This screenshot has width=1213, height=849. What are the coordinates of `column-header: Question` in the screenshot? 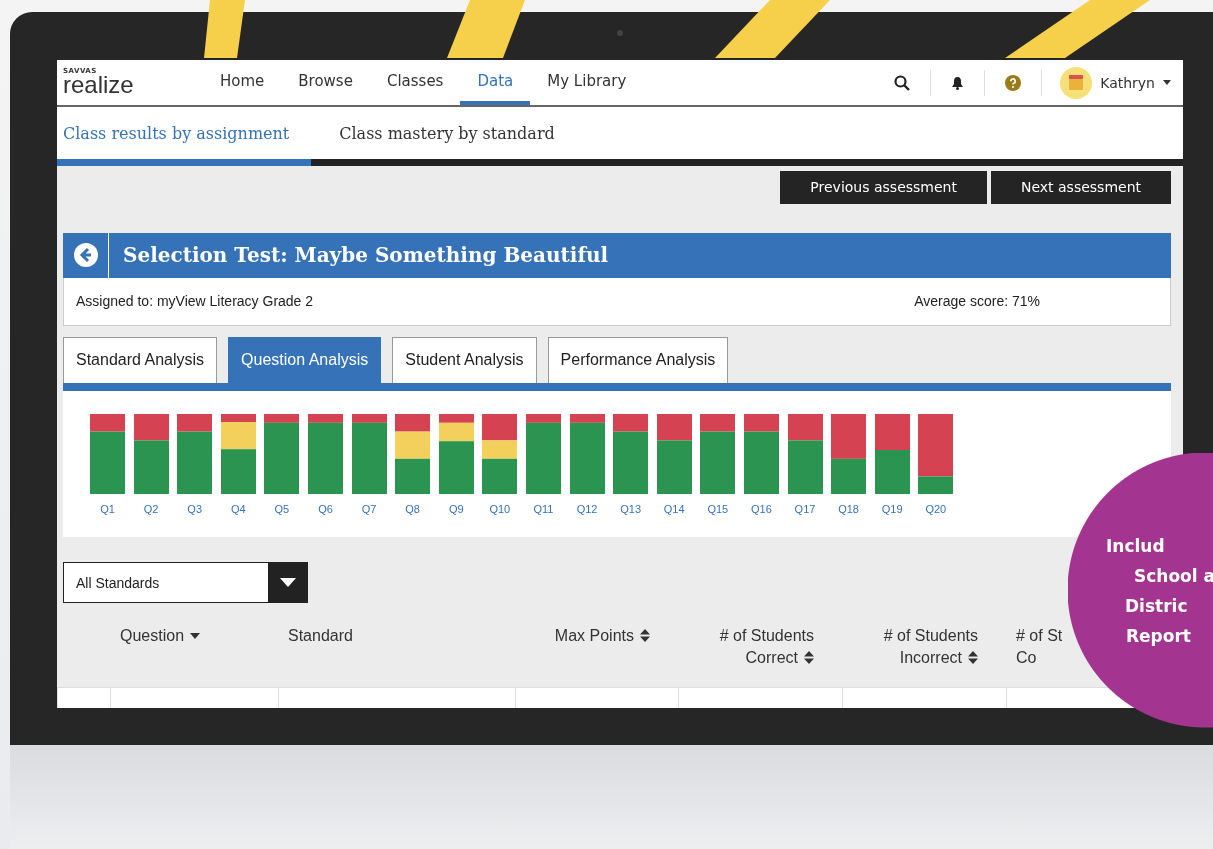 It's located at (152, 636).